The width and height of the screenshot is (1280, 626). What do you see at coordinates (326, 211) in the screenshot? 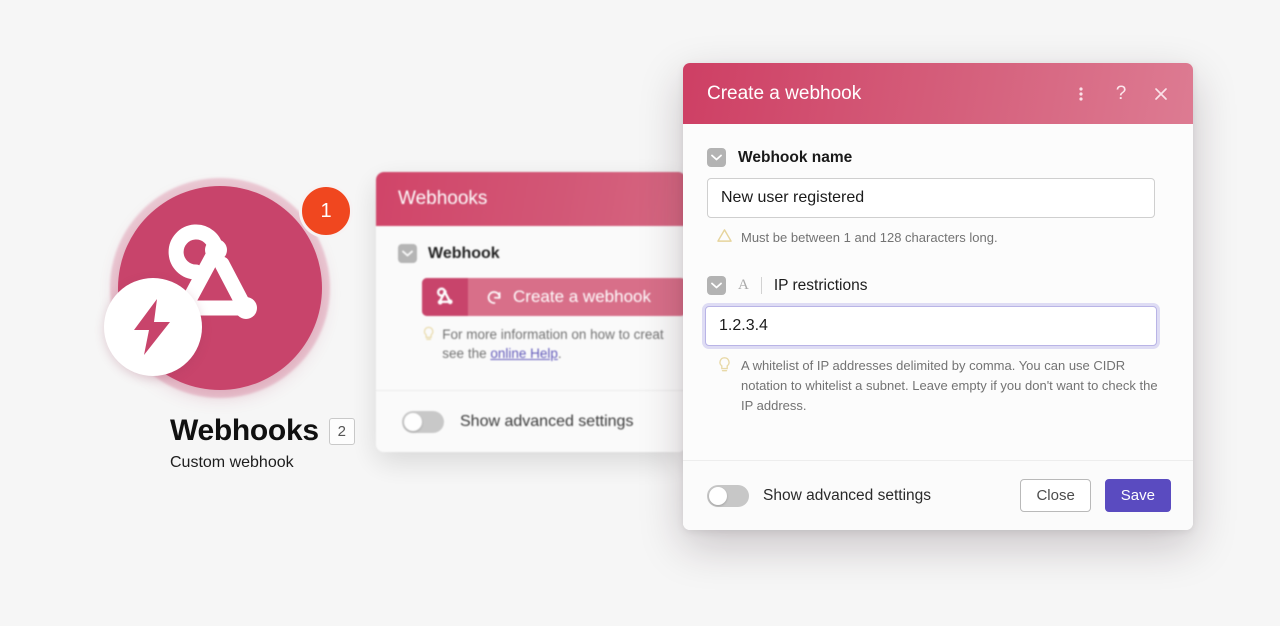
I see `notification-count-badge: 1` at bounding box center [326, 211].